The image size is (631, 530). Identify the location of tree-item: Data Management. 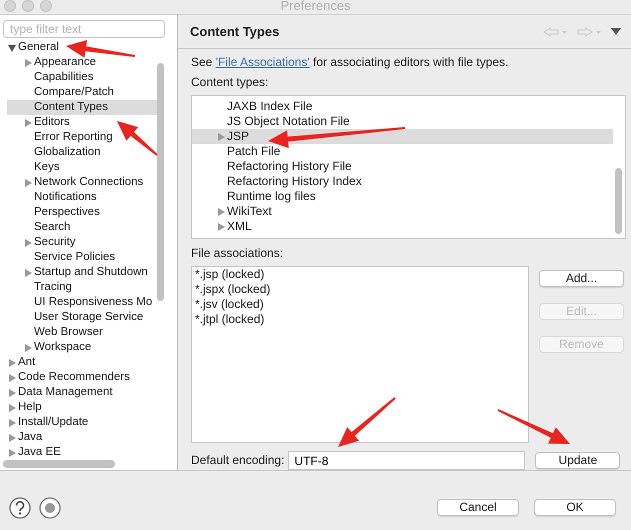
(82, 392).